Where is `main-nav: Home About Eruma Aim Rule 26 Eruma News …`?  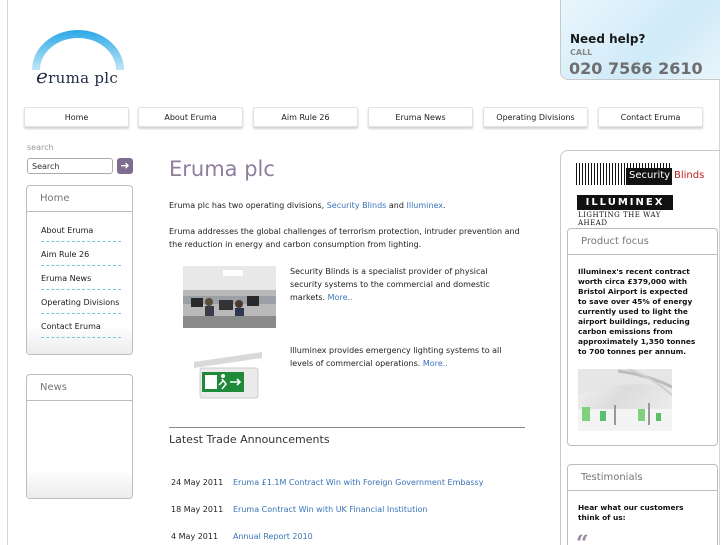 main-nav: Home About Eruma Aim Rule 26 Eruma News … is located at coordinates (364, 118).